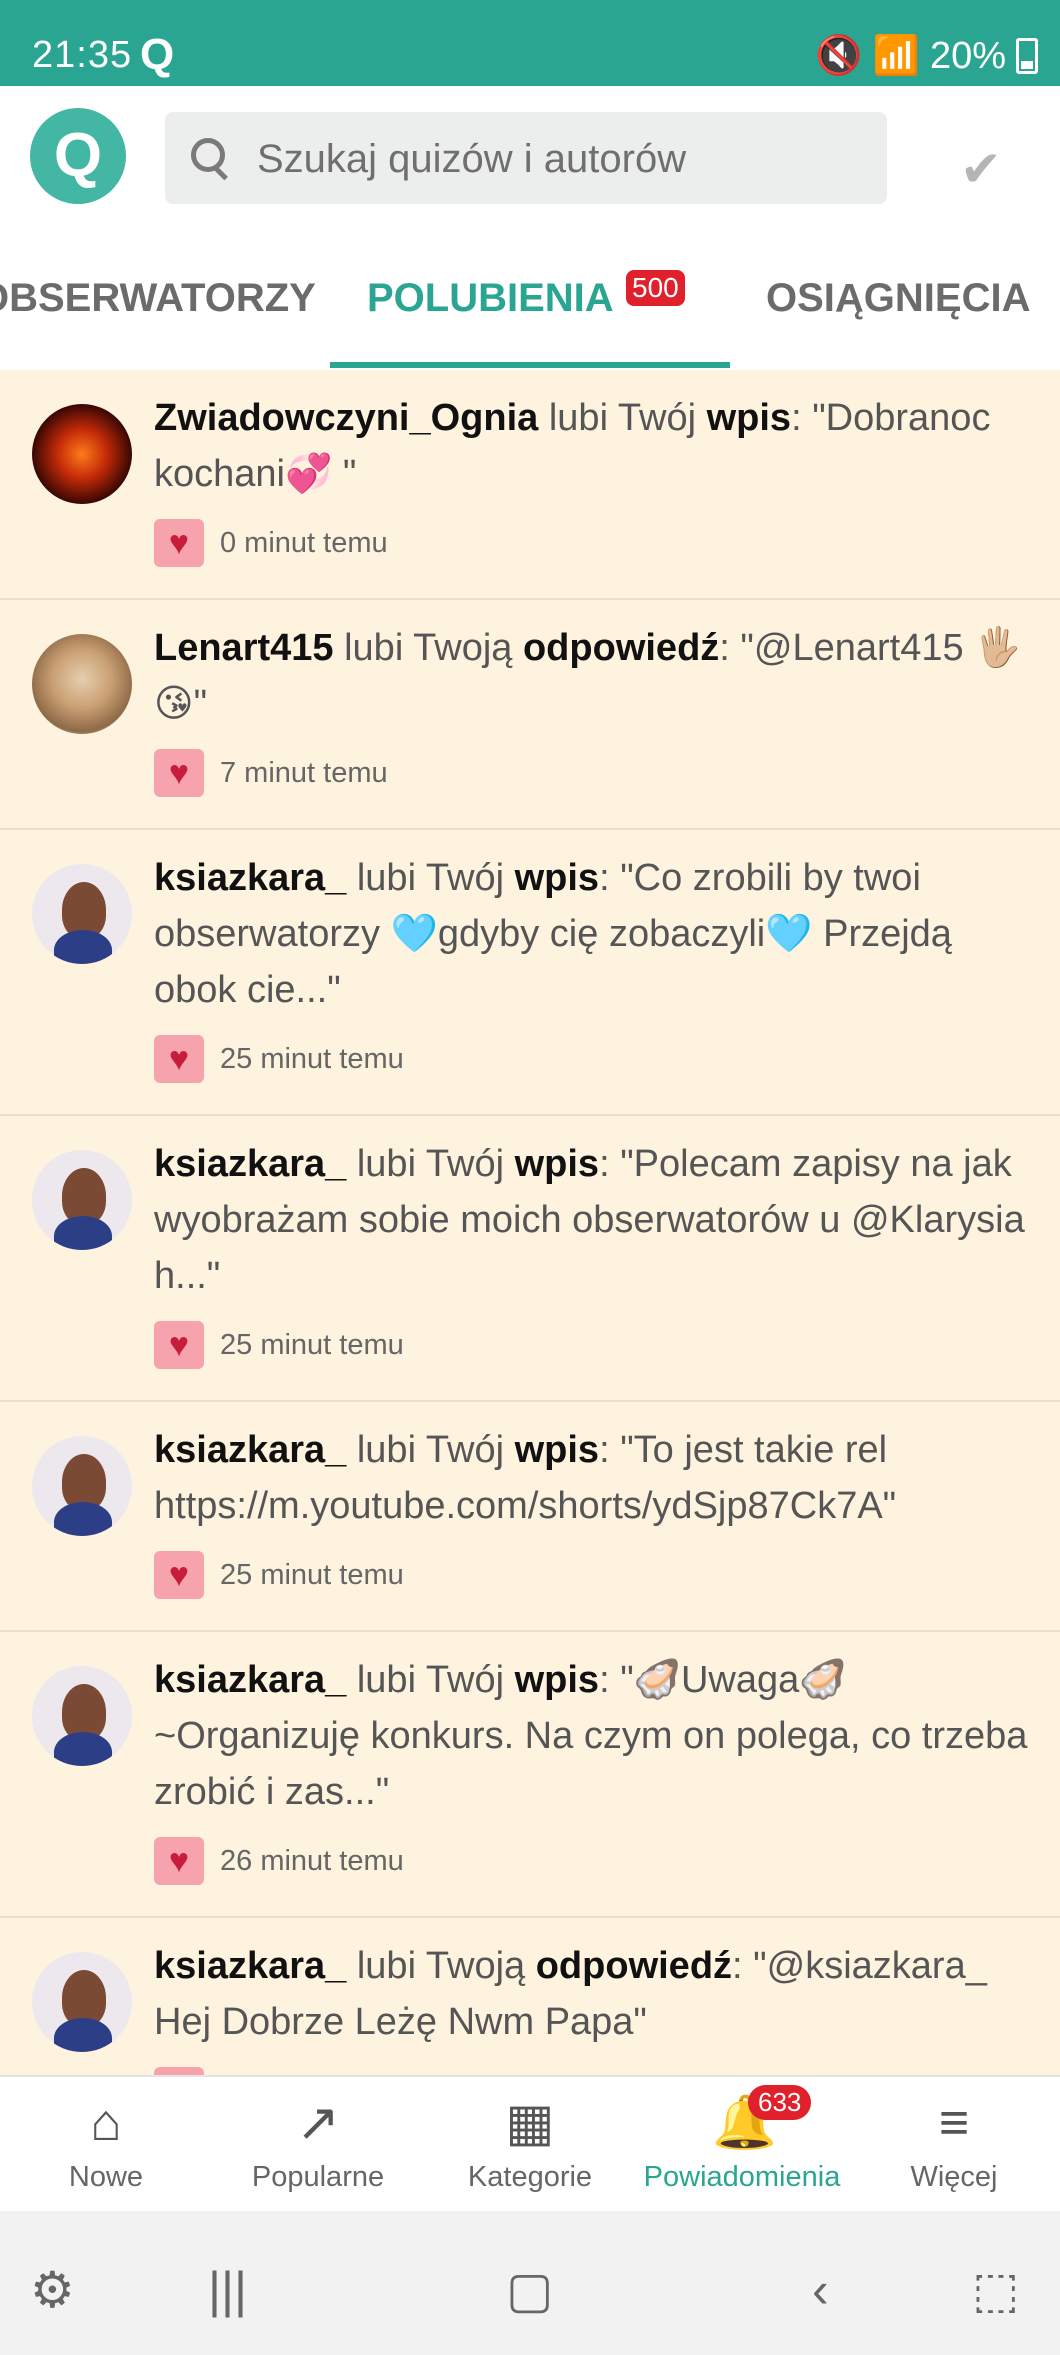 This screenshot has width=1060, height=2355. Describe the element at coordinates (995, 2290) in the screenshot. I see `accessibility-icon: ⬚` at that location.